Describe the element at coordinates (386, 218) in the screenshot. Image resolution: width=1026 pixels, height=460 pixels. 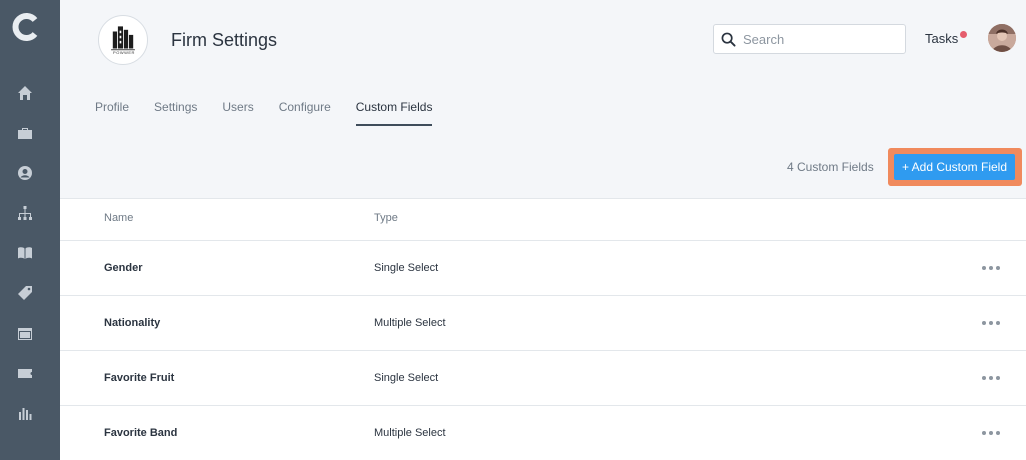
I see `column-header-type: Type` at that location.